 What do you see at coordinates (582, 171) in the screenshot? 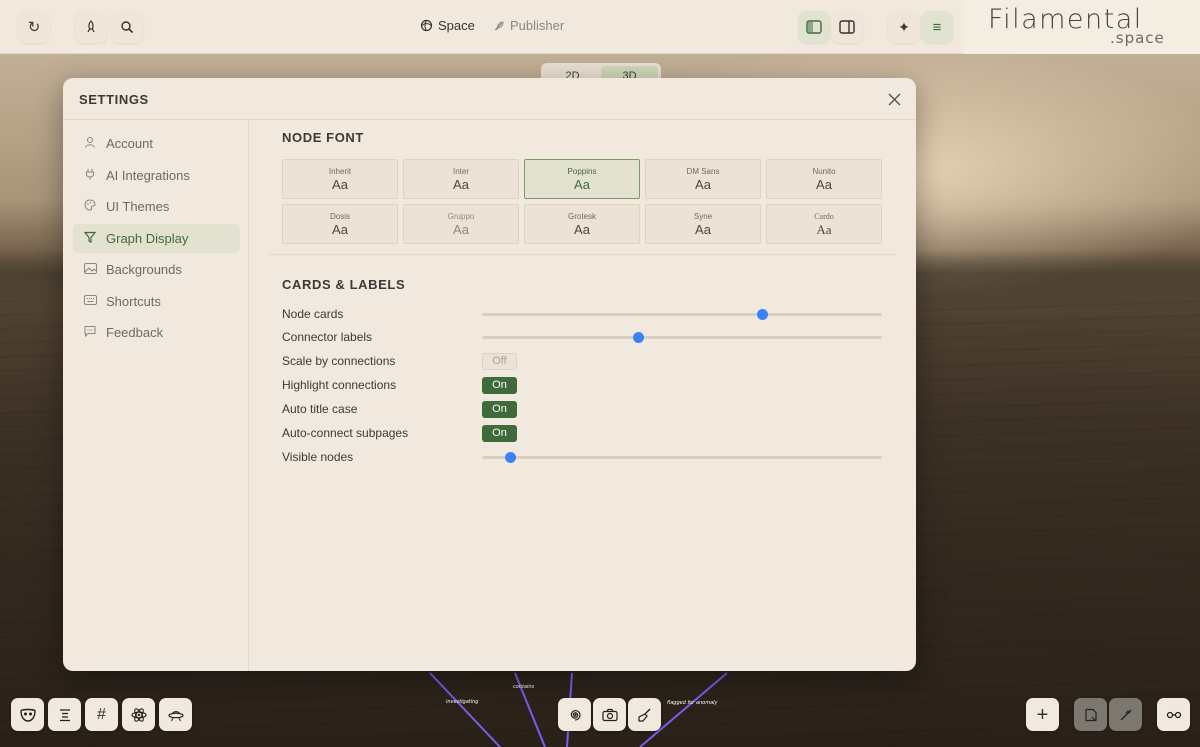
I see `font-name: Poppins` at bounding box center [582, 171].